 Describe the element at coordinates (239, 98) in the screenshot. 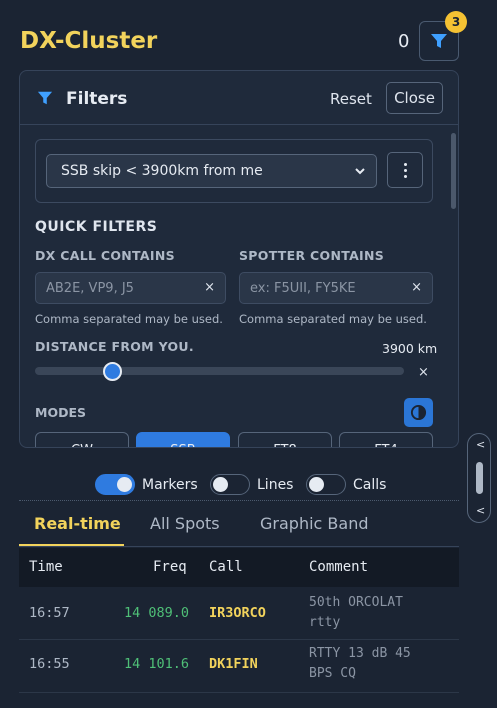

I see `filters-panel-header: Filters Reset Close` at that location.